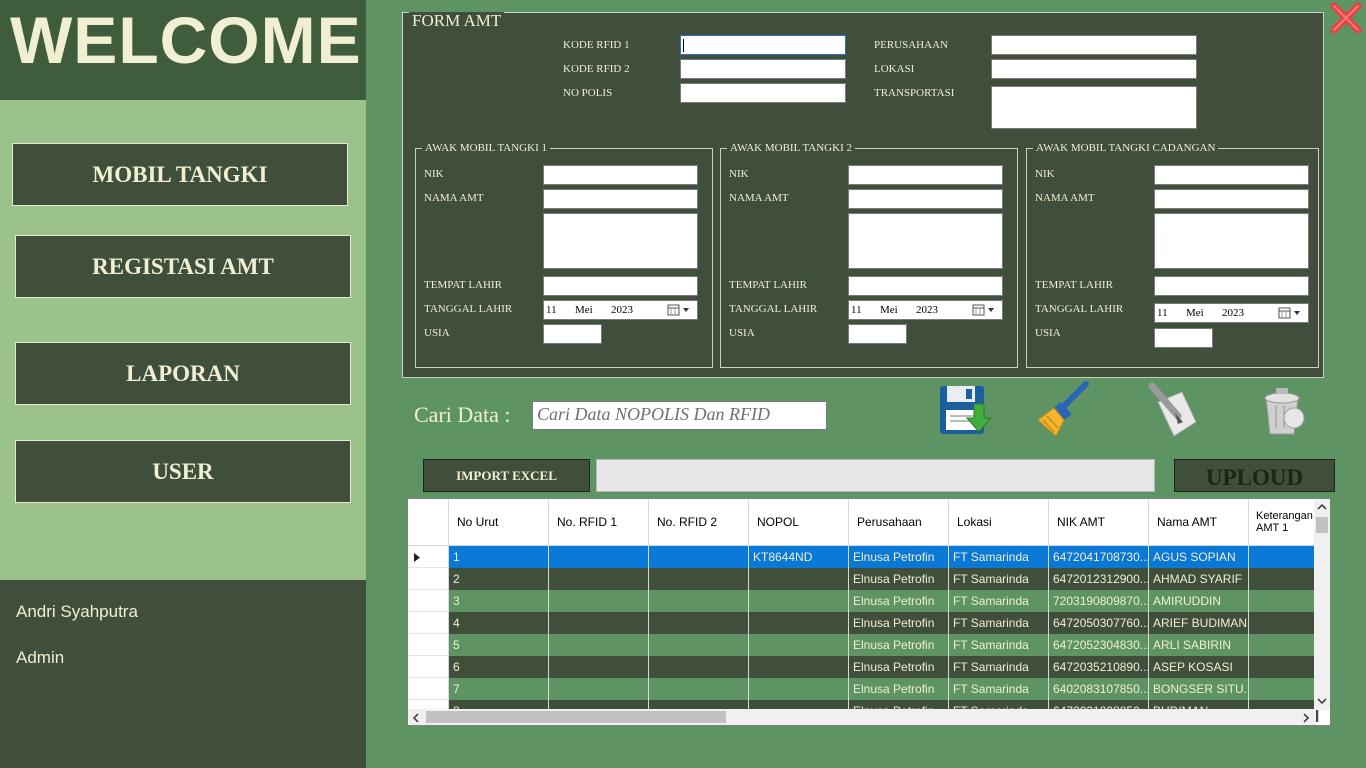 Image resolution: width=1366 pixels, height=768 pixels. What do you see at coordinates (499, 557) in the screenshot?
I see `cell-no-urut: 1` at bounding box center [499, 557].